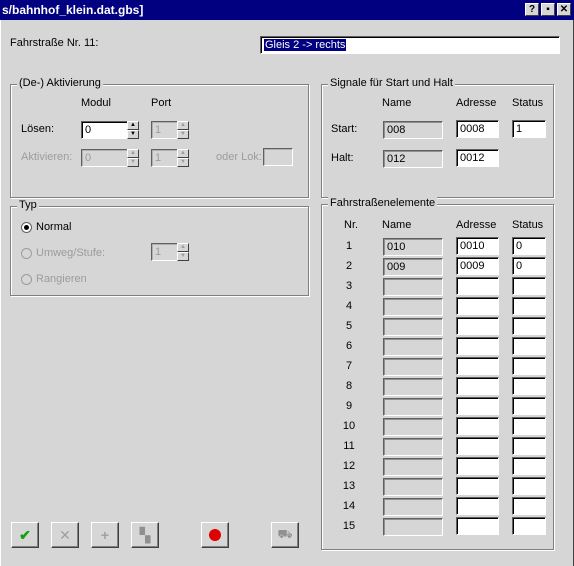  I want to click on typ-normal-radio: Normal, so click(46, 227).